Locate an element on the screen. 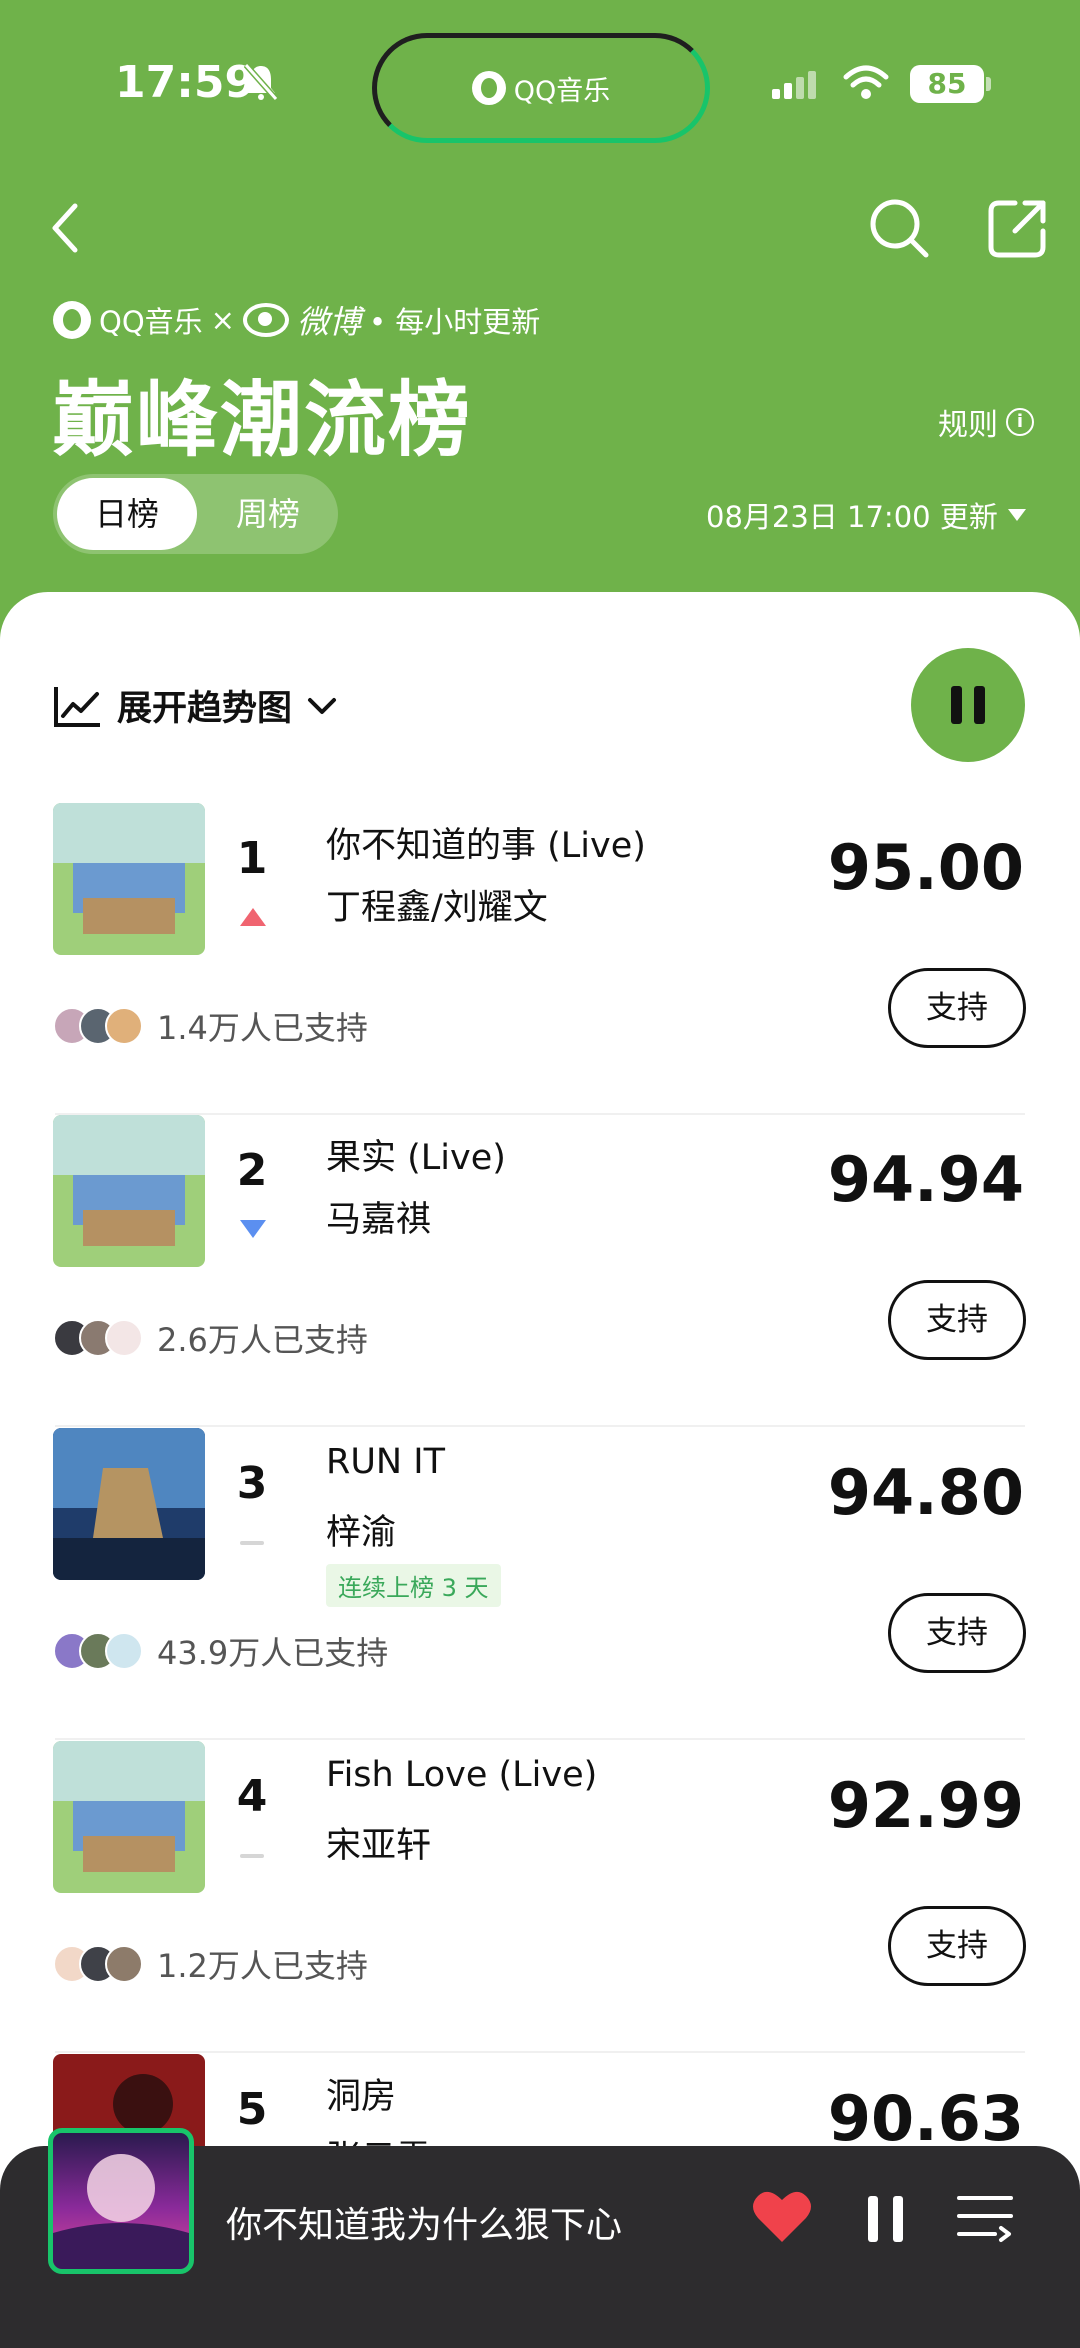  song-artist: 丁程鑫/刘耀文 is located at coordinates (437, 908).